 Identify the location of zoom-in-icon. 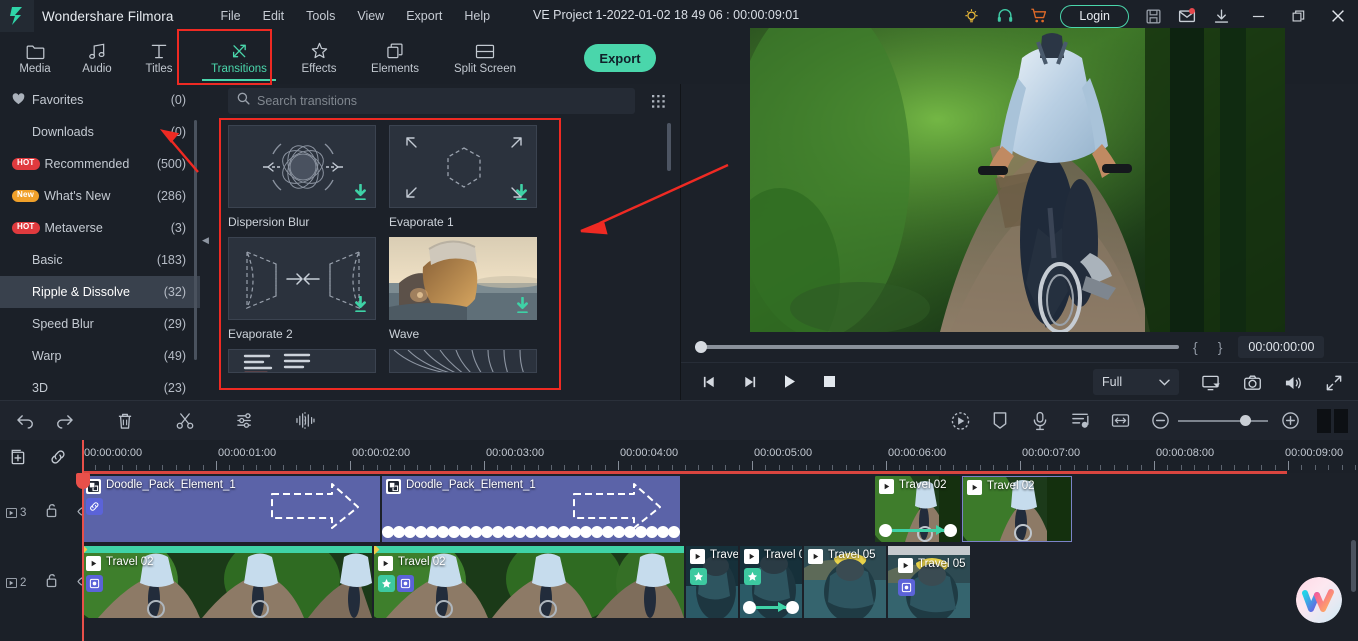
(1290, 421).